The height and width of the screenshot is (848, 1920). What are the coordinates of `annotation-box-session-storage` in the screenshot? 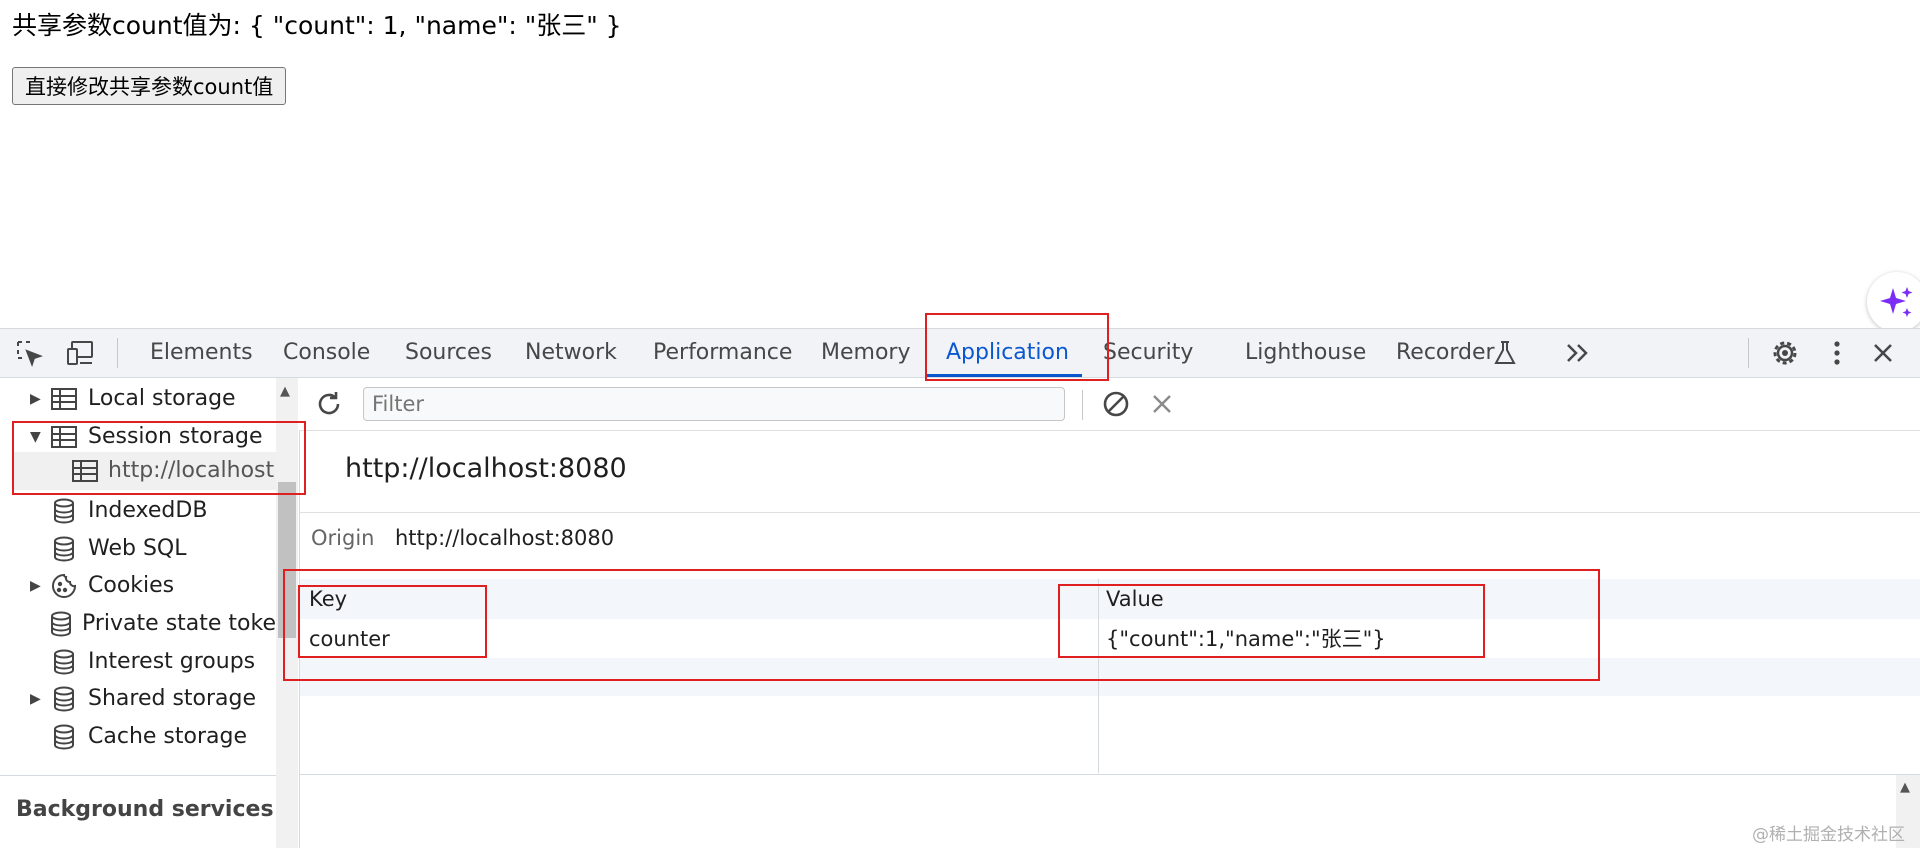 It's located at (159, 458).